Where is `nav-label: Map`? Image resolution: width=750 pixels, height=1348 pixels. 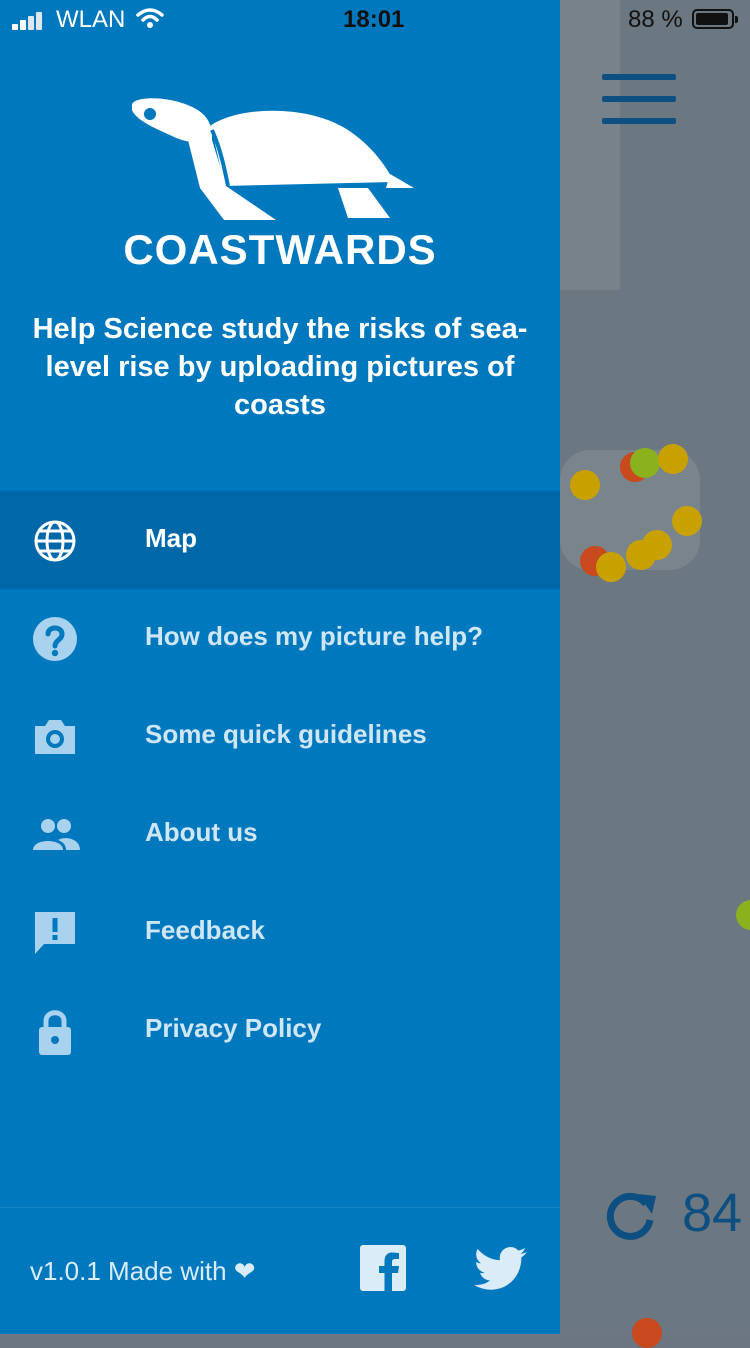
nav-label: Map is located at coordinates (171, 538).